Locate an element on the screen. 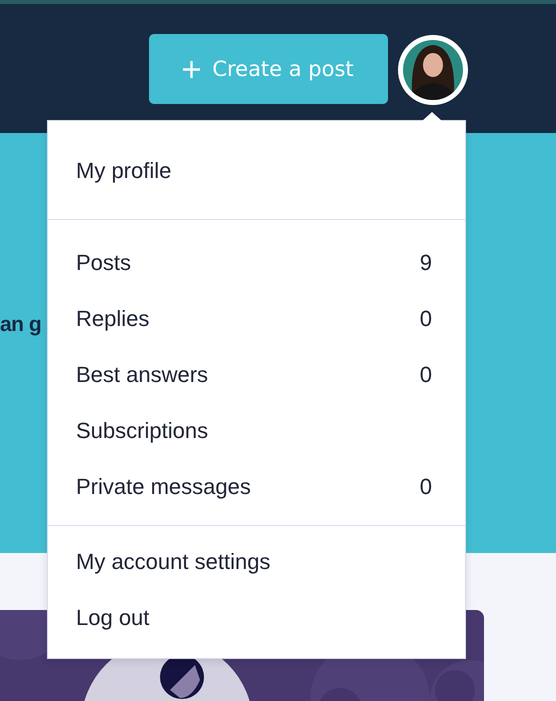  item-count: 9 is located at coordinates (426, 263).